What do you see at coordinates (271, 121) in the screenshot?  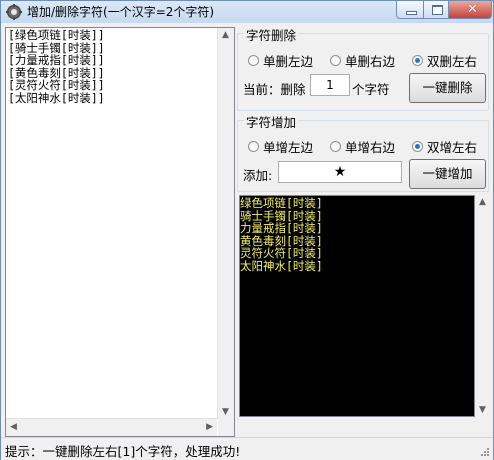 I see `add-group-title: 字符增加` at bounding box center [271, 121].